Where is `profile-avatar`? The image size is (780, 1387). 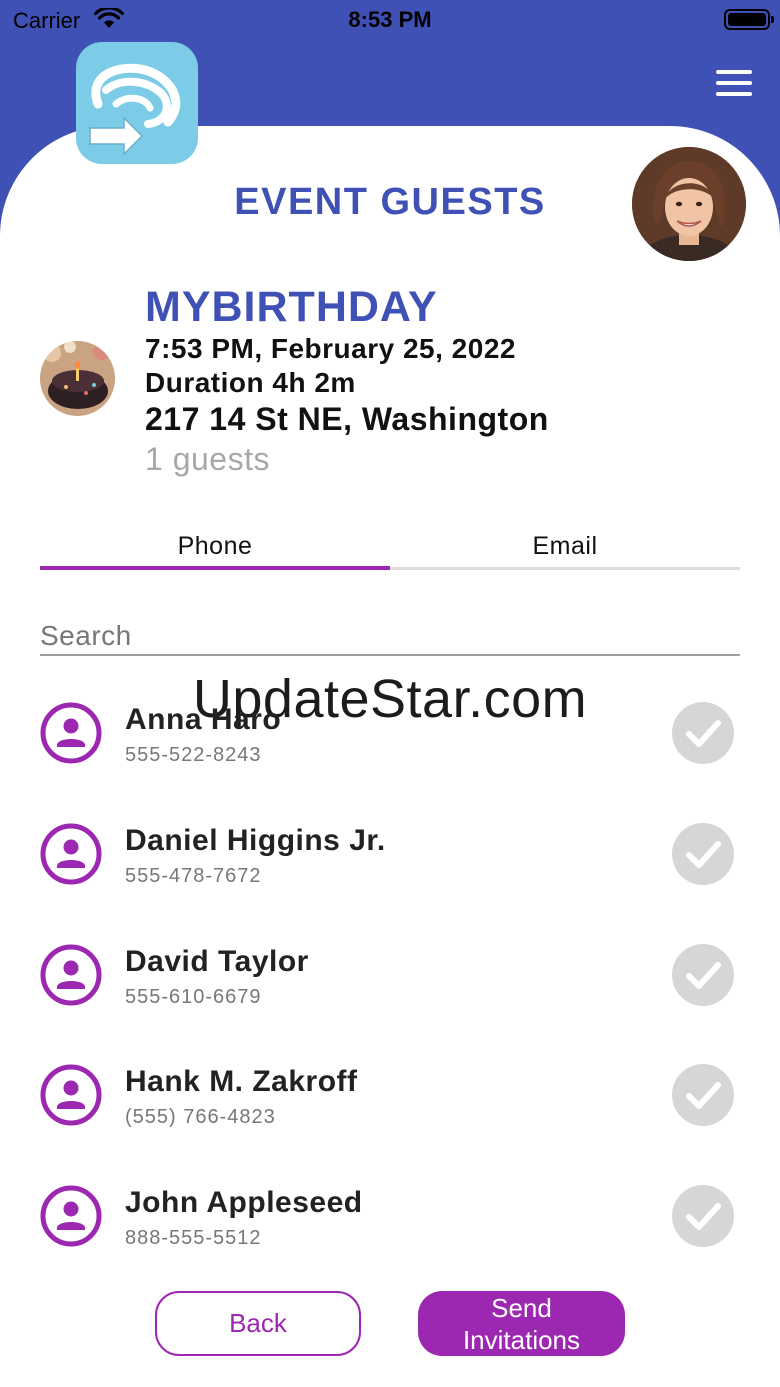 profile-avatar is located at coordinates (689, 204).